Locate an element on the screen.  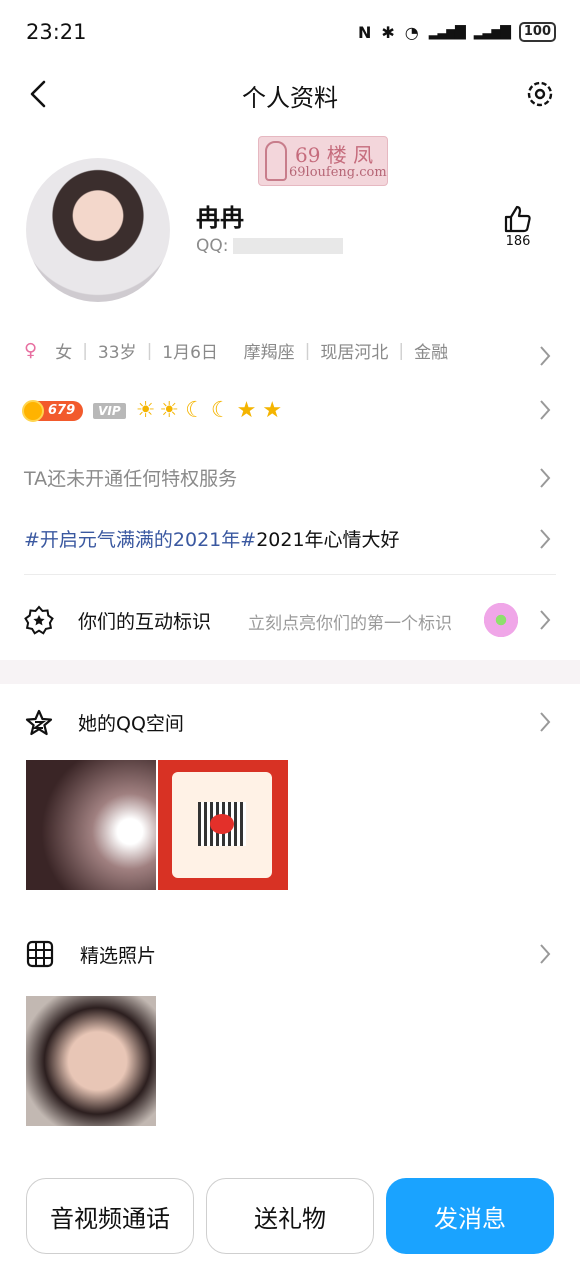
selected-photos-label: 精选照片 is located at coordinates (118, 954).